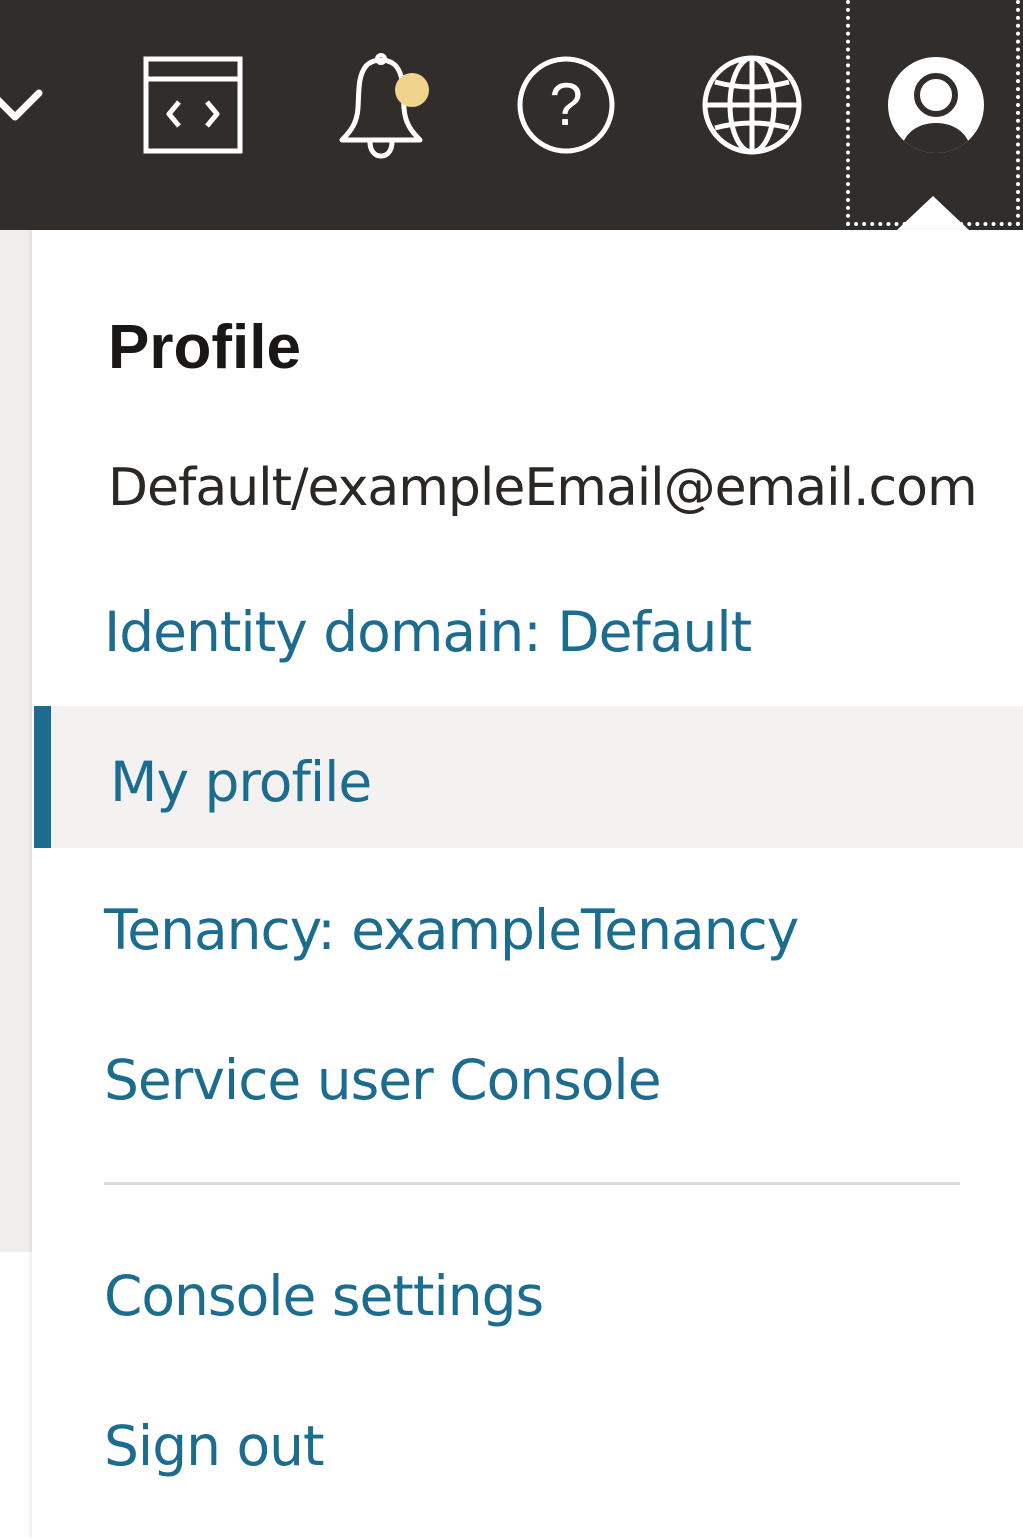 This screenshot has width=1023, height=1538. What do you see at coordinates (383, 1080) in the screenshot?
I see `service-user-console-link: Service user Console` at bounding box center [383, 1080].